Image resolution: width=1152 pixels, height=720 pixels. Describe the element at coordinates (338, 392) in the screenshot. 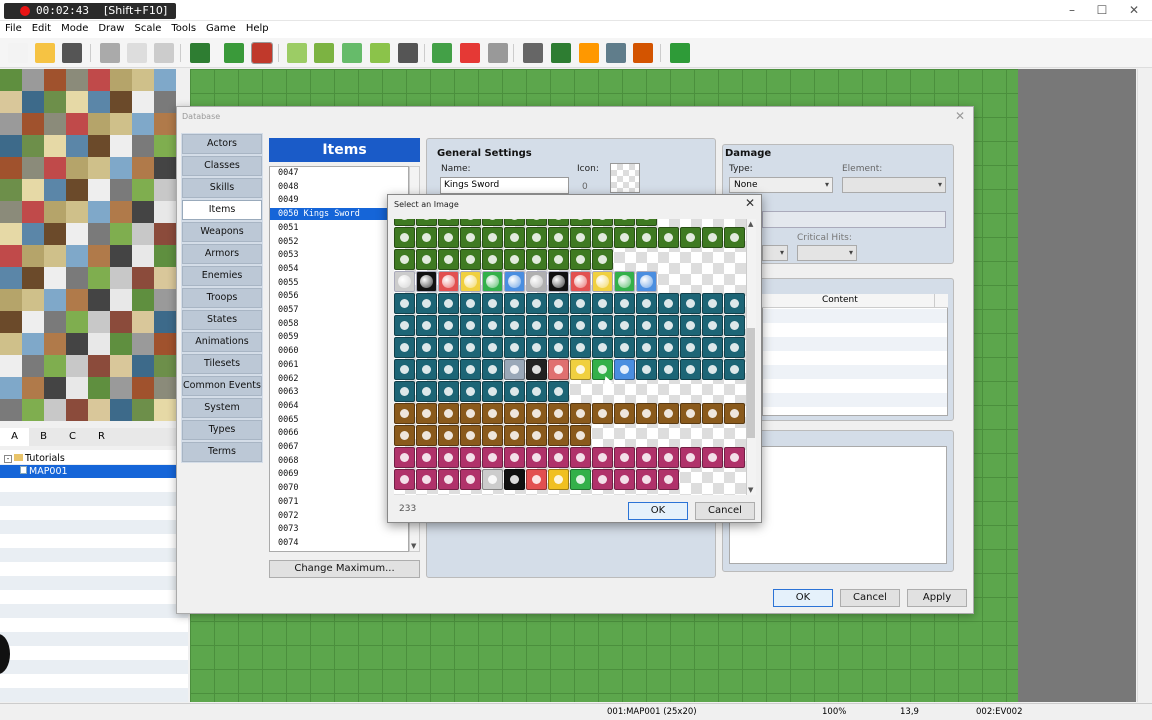

I see `item-row: 0063` at that location.